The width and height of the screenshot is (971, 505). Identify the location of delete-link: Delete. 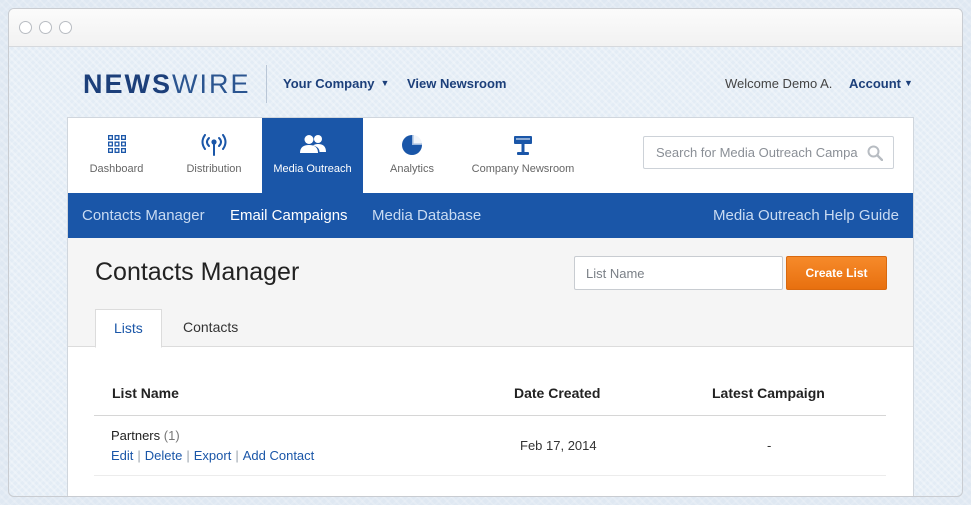
(164, 455).